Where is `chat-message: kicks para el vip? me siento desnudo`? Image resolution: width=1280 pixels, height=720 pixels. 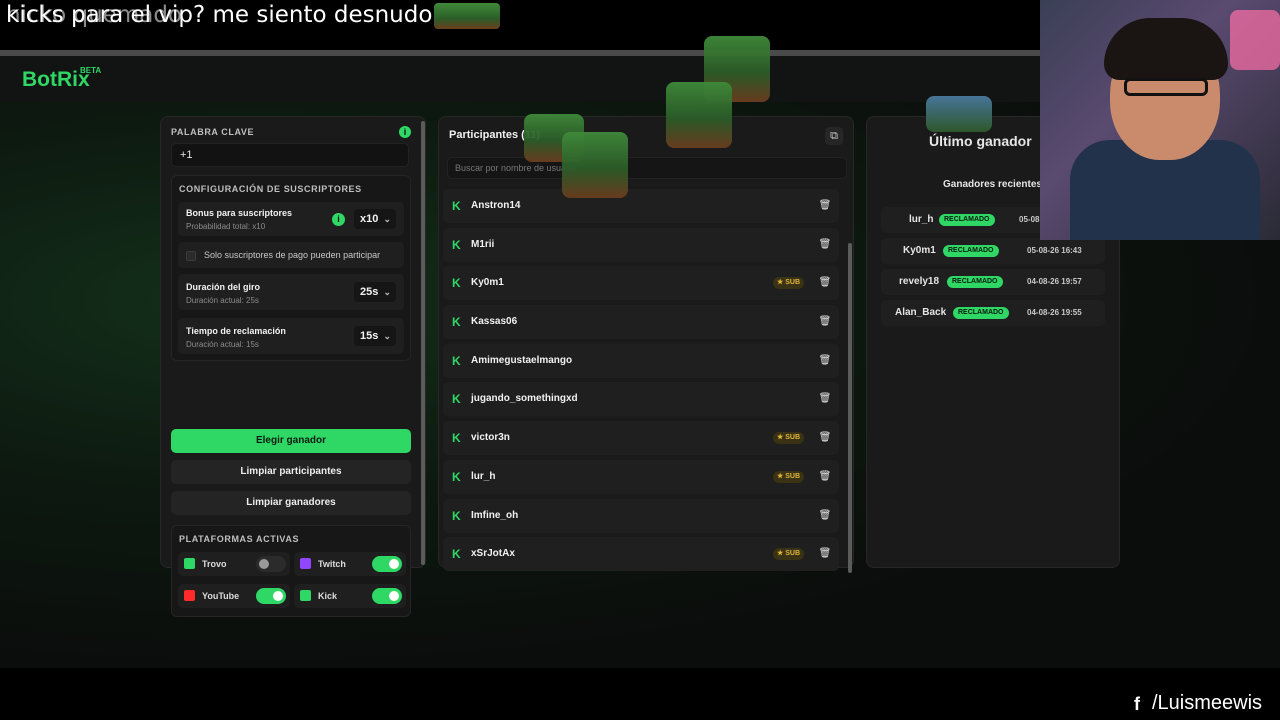 chat-message: kicks para el vip? me siento desnudo is located at coordinates (253, 15).